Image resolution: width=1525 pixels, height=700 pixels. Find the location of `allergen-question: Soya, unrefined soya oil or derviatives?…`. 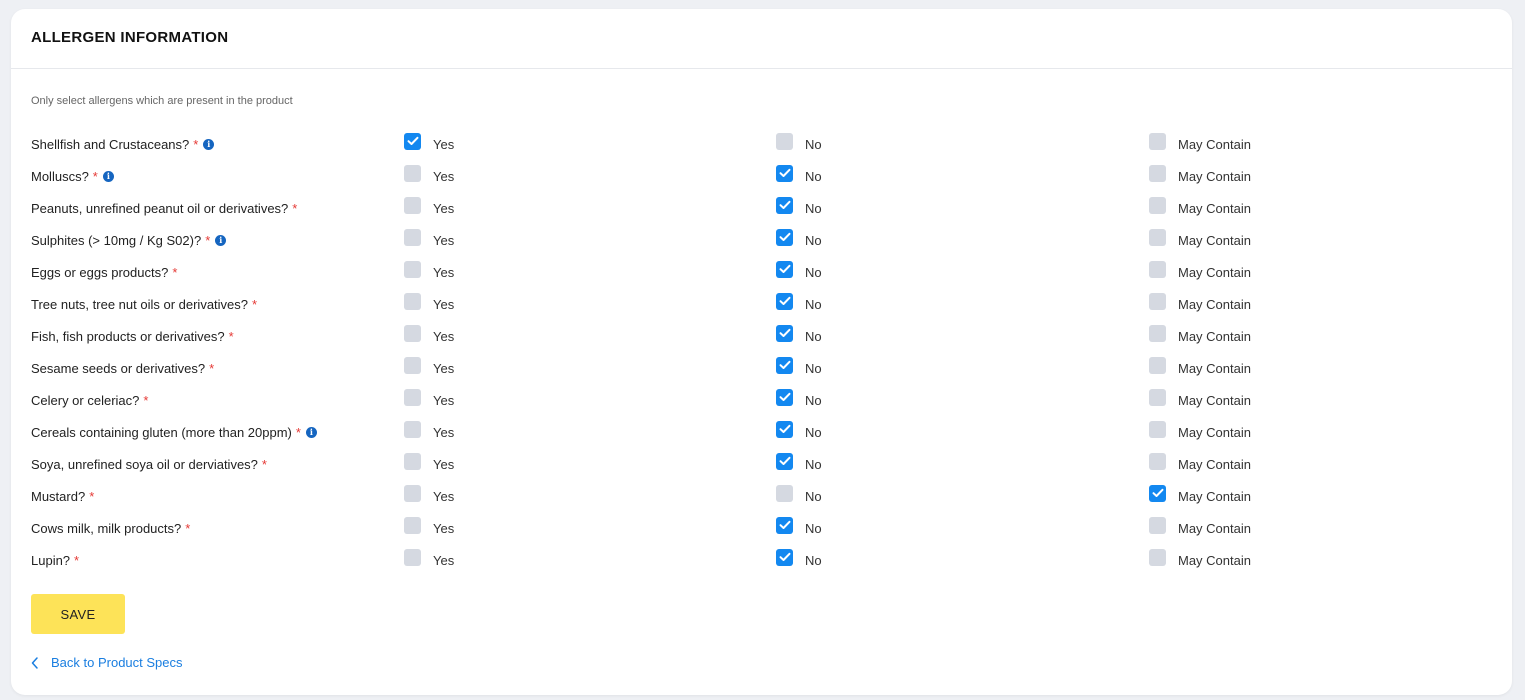

allergen-question: Soya, unrefined soya oil or derviatives?… is located at coordinates (149, 464).